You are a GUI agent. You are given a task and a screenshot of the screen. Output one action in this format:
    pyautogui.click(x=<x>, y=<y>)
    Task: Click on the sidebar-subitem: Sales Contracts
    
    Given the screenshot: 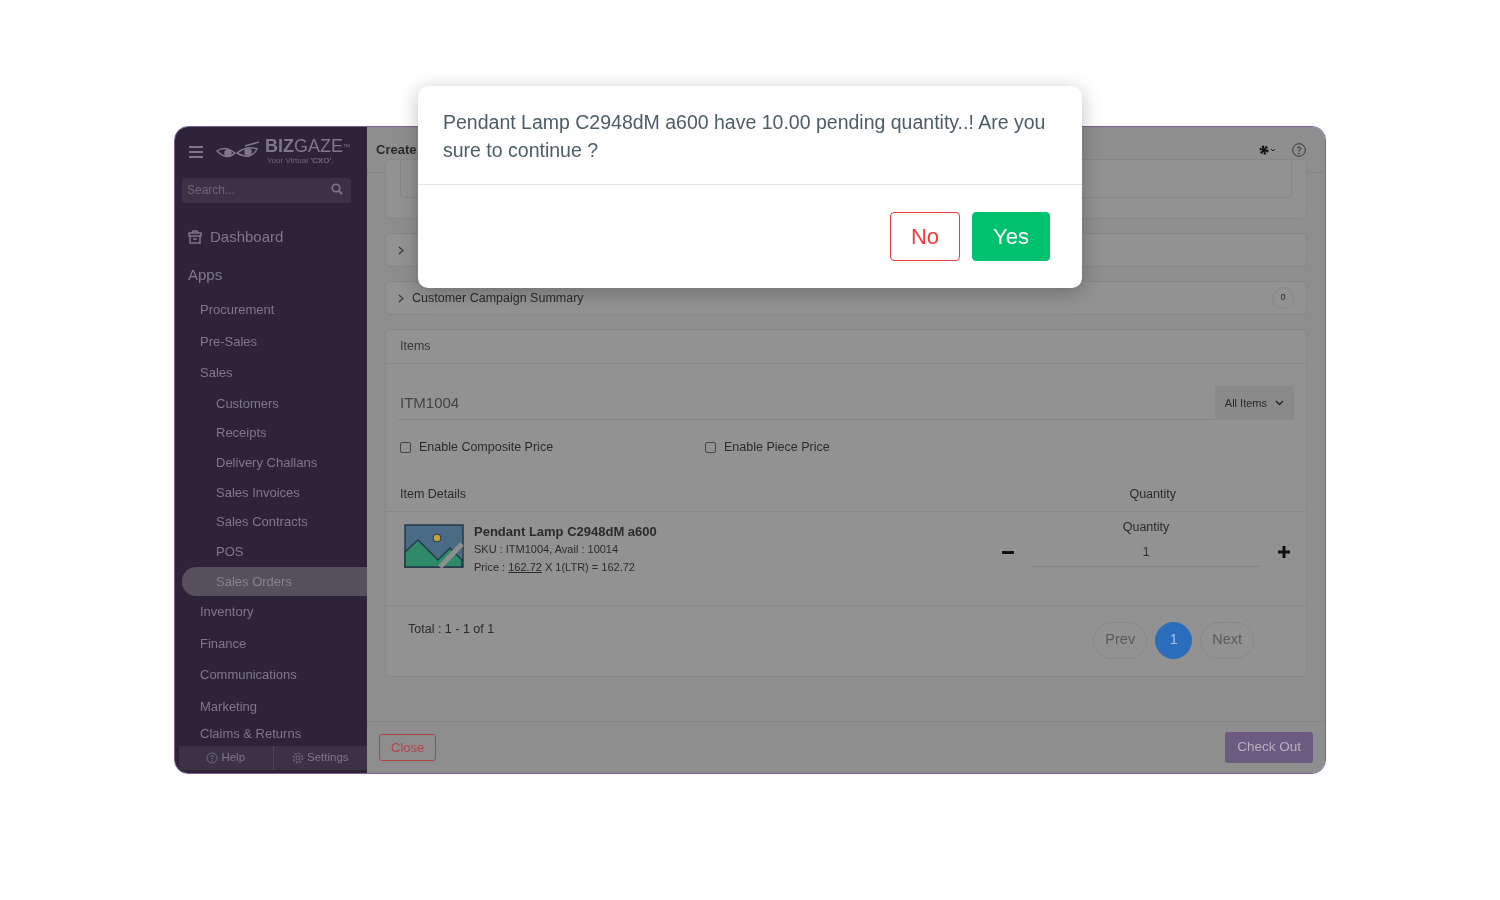 What is the action you would take?
    pyautogui.click(x=274, y=522)
    